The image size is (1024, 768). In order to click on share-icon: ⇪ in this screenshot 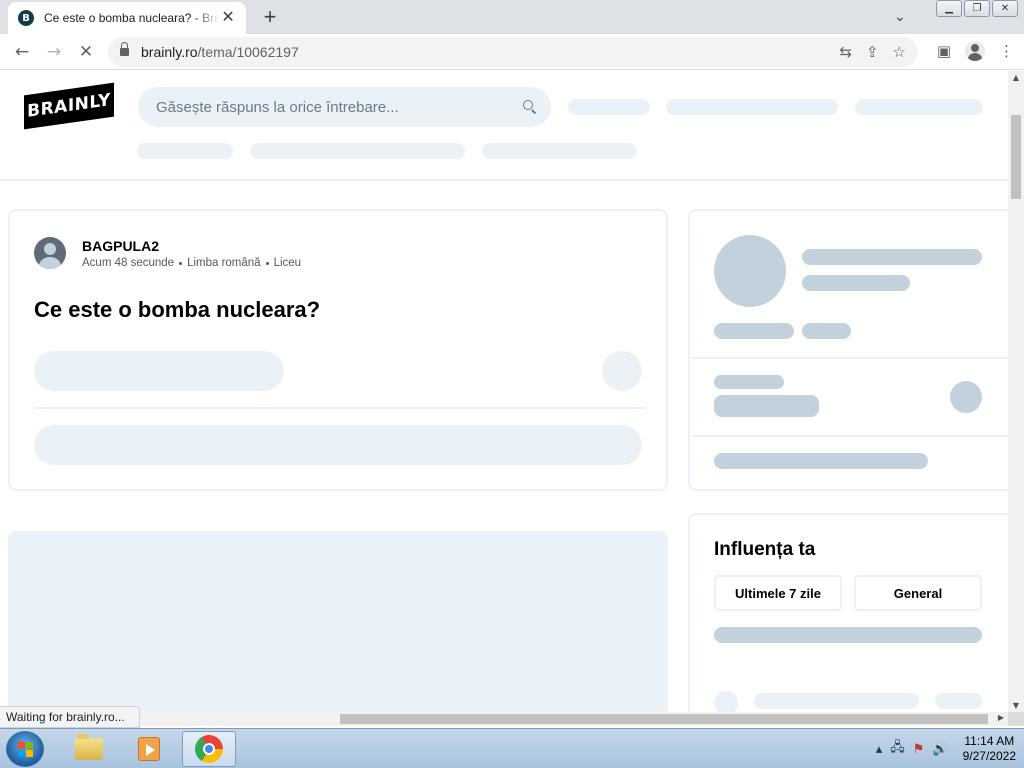, I will do `click(872, 52)`.